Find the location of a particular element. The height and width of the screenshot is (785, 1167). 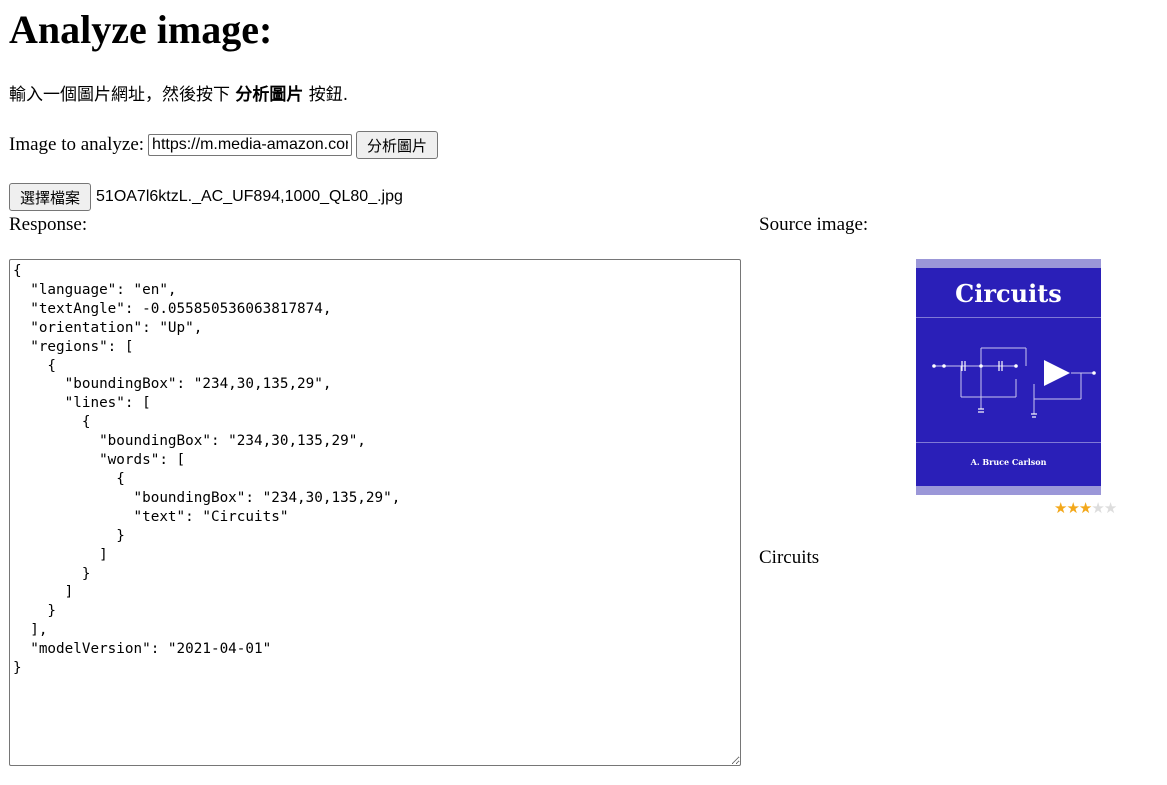

url-row: Image to analyze: 分析圖片 is located at coordinates (224, 145).